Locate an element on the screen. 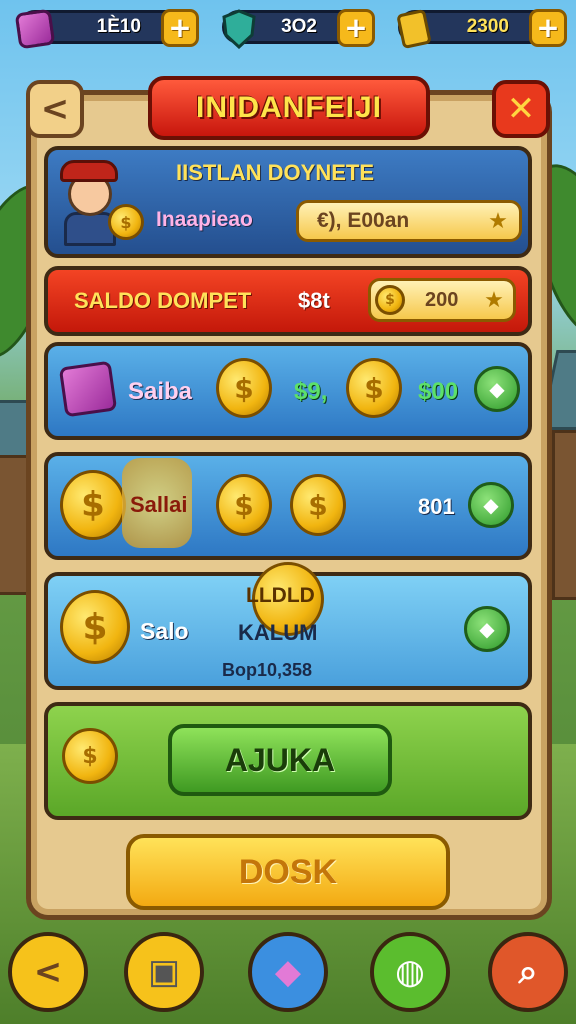 This screenshot has width=576, height=1024. promo-line-2: KALUM is located at coordinates (278, 632).